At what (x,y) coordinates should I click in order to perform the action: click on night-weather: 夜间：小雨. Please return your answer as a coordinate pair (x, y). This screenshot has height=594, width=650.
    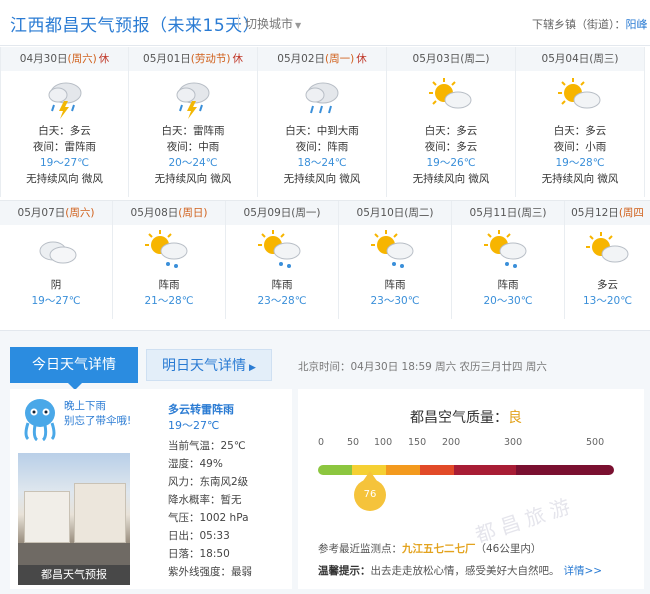
    Looking at the image, I should click on (580, 147).